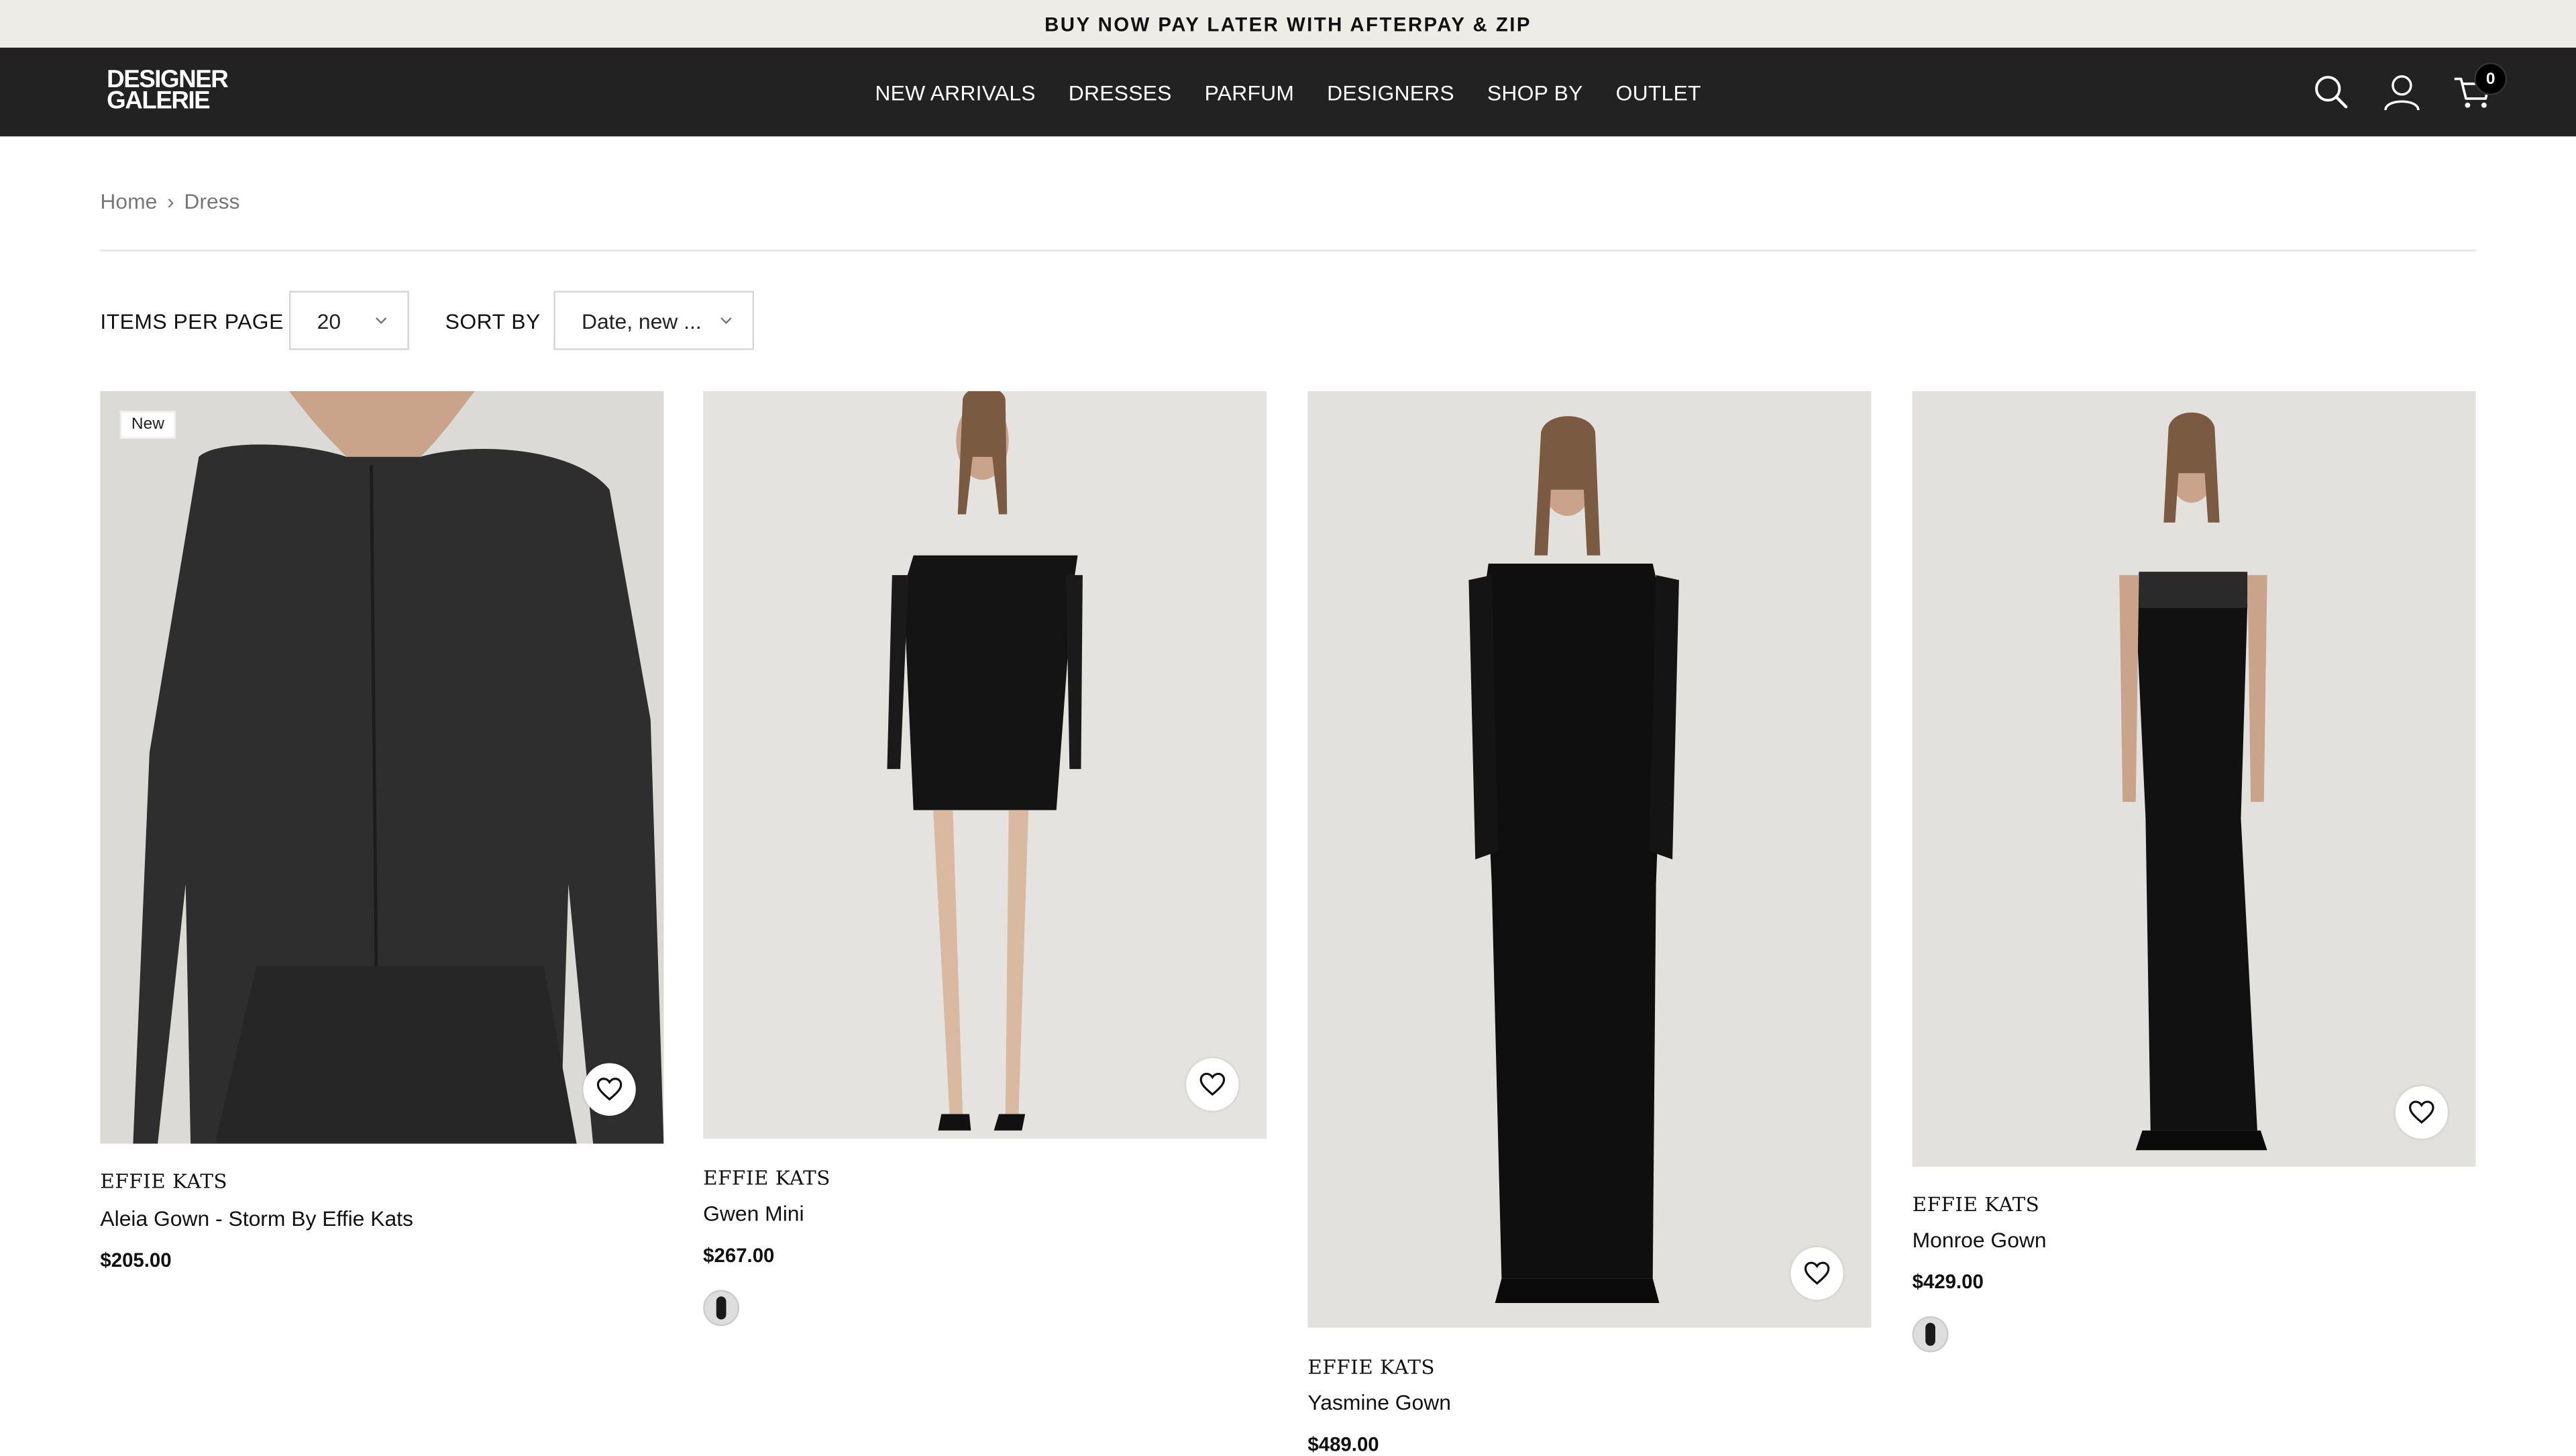 This screenshot has height=1456, width=2576. What do you see at coordinates (2331, 92) in the screenshot?
I see `search-icon` at bounding box center [2331, 92].